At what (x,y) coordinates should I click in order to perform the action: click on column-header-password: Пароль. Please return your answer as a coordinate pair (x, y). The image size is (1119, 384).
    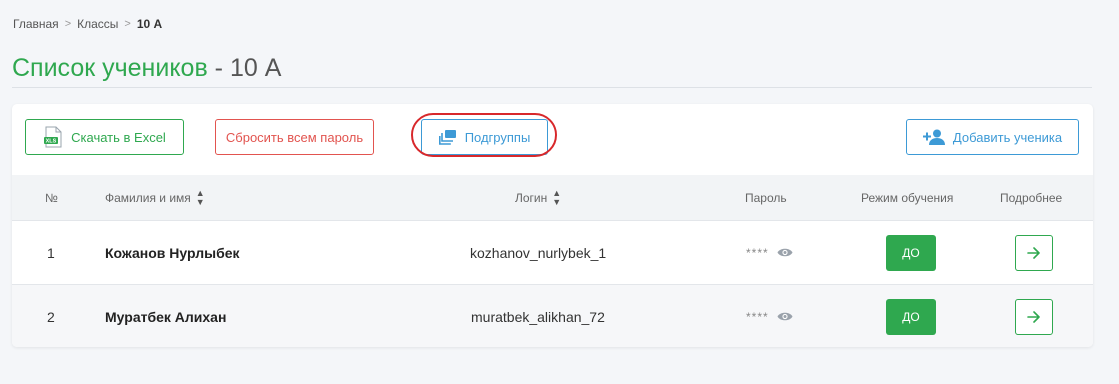
    Looking at the image, I should click on (766, 197).